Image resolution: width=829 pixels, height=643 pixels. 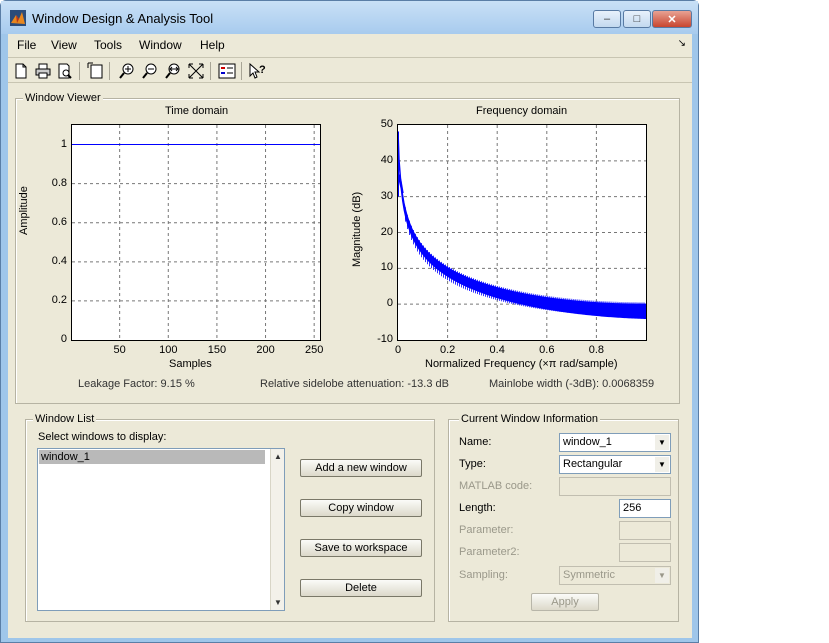 I want to click on print-preview-icon, so click(x=65, y=71).